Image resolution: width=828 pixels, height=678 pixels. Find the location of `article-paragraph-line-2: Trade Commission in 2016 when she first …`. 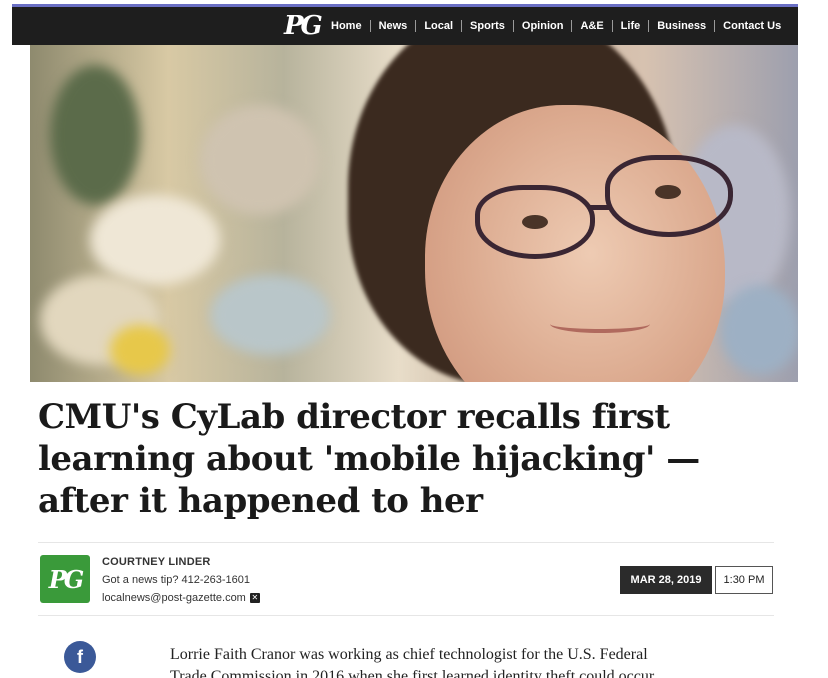

article-paragraph-line-2: Trade Commission in 2016 when she first … is located at coordinates (412, 673).